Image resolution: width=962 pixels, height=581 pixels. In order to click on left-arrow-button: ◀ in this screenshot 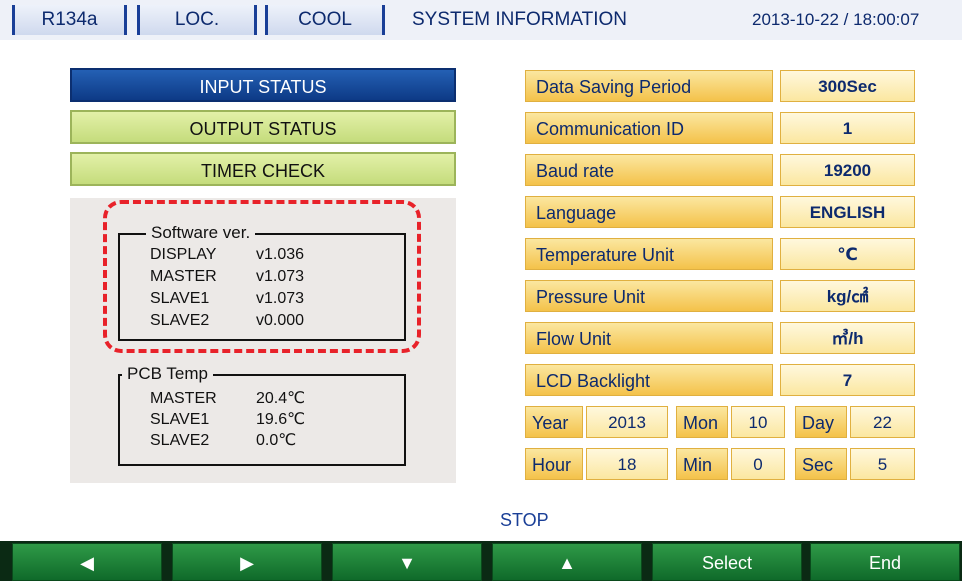, I will do `click(87, 562)`.